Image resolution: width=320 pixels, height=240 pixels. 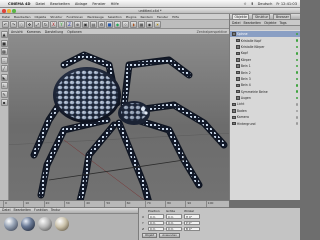 I want to click on menu-struktur: Struktur, so click(x=56, y=17).